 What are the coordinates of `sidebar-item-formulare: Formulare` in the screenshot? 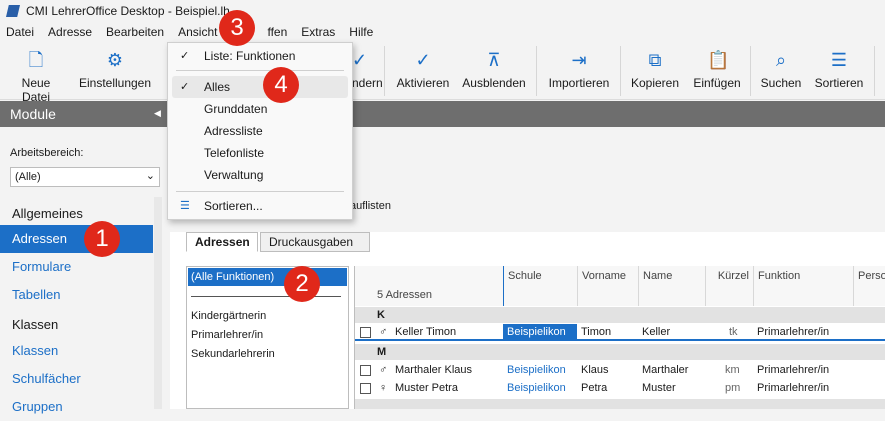 It's located at (76, 267).